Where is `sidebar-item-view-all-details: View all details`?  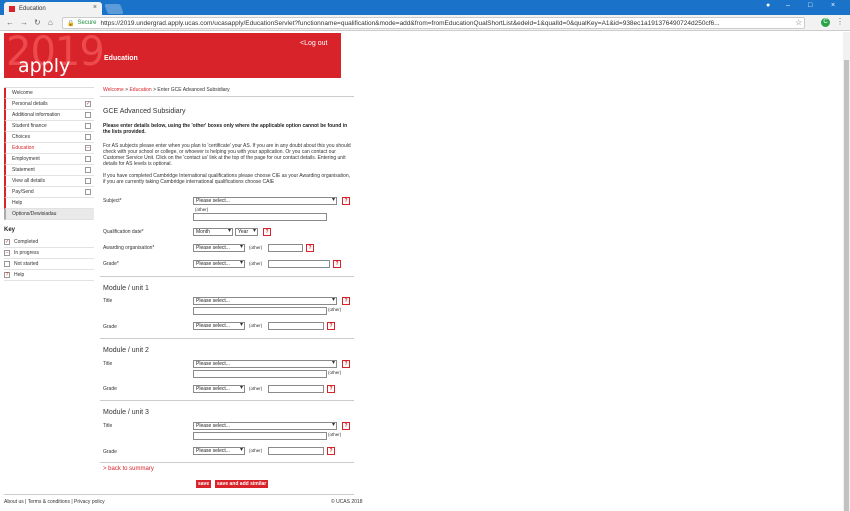
sidebar-item-view-all-details: View all details is located at coordinates (49, 181).